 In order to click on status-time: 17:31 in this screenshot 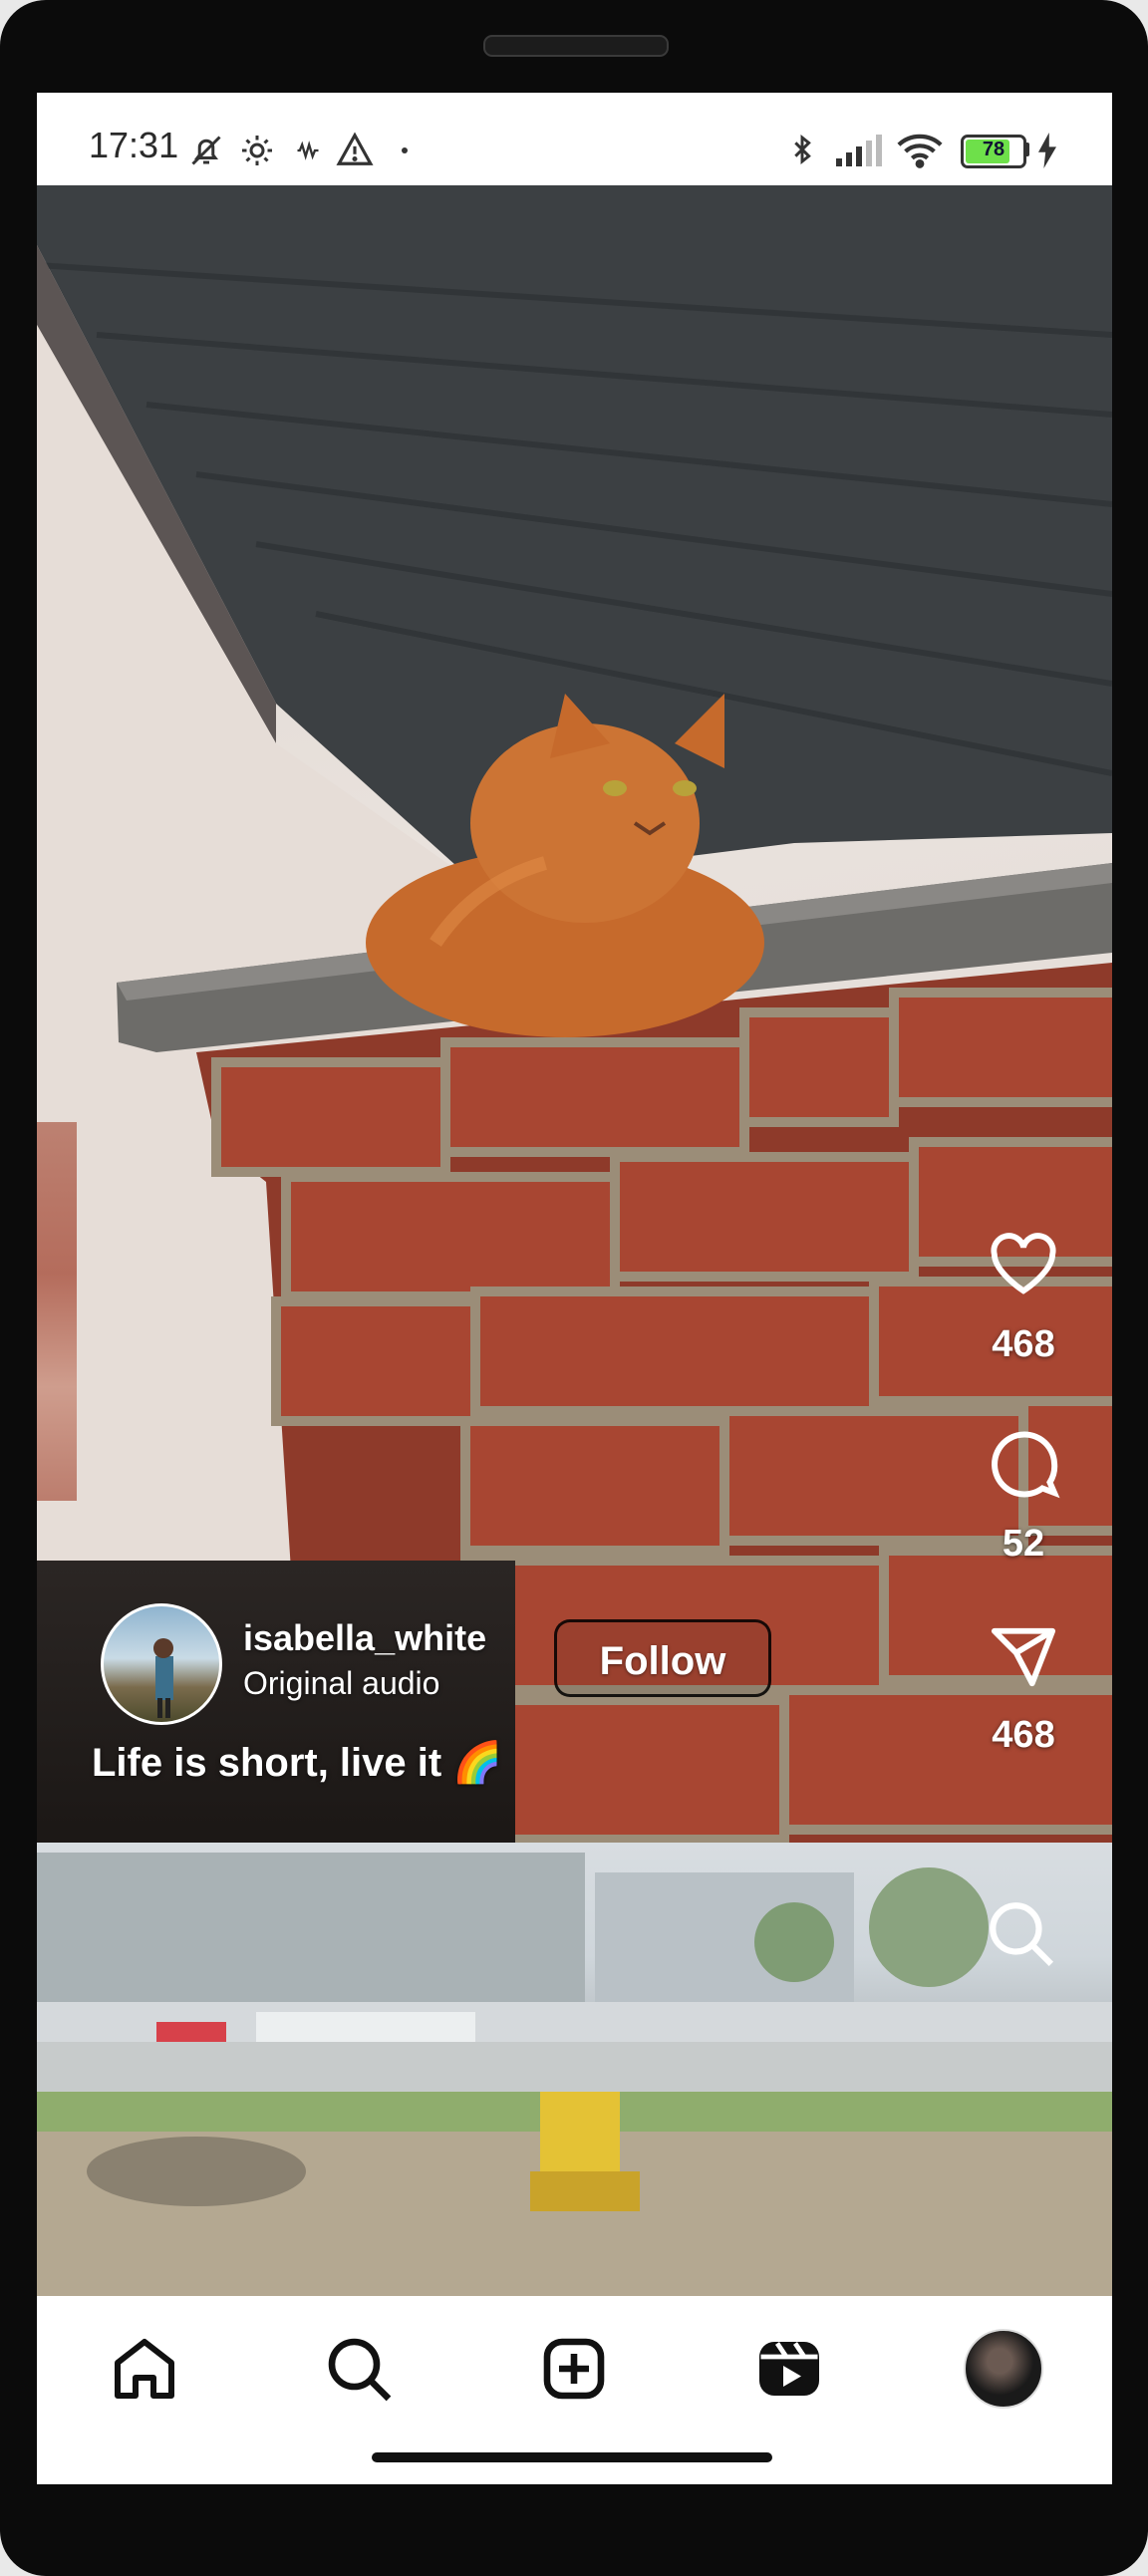, I will do `click(134, 145)`.